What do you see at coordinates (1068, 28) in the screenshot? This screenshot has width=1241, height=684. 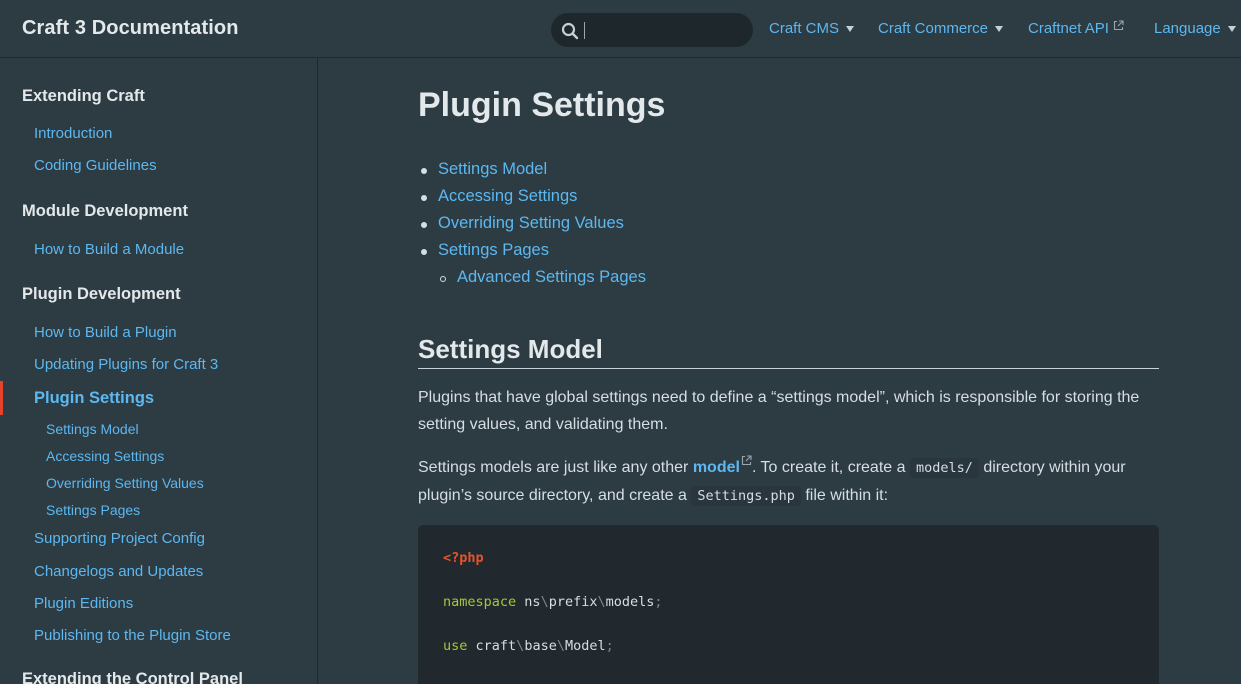 I see `nav-craftnet-api-label: Craftnet API` at bounding box center [1068, 28].